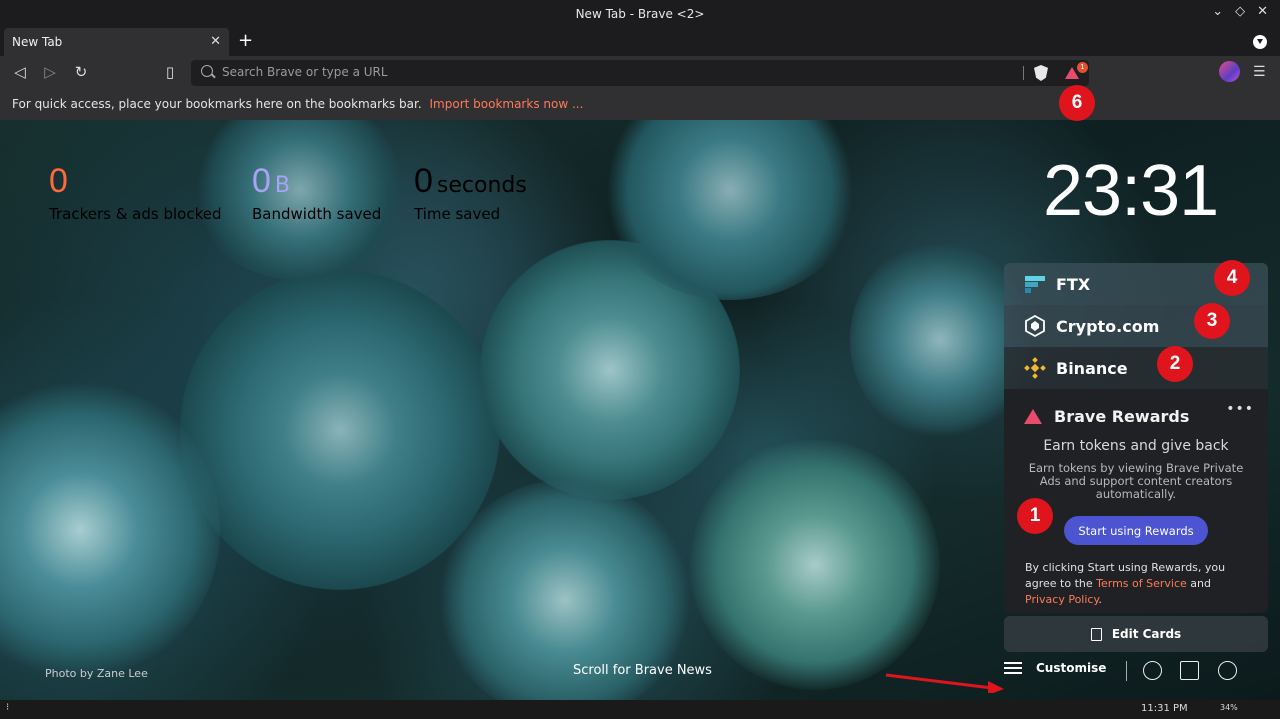 This screenshot has width=1280, height=719. Describe the element at coordinates (1217, 11) in the screenshot. I see `minimize-icon: ⌄` at that location.